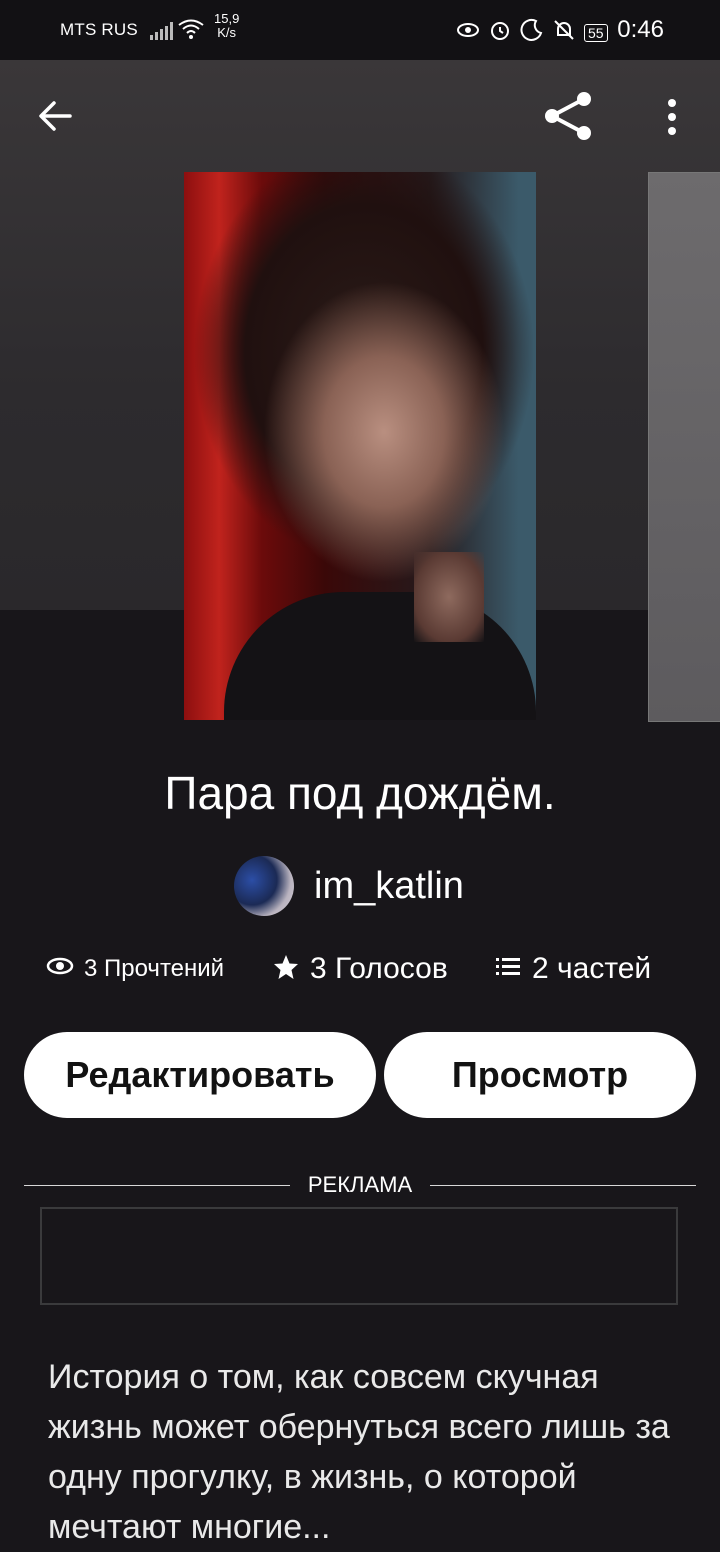 The image size is (720, 1552). I want to click on star-icon, so click(286, 969).